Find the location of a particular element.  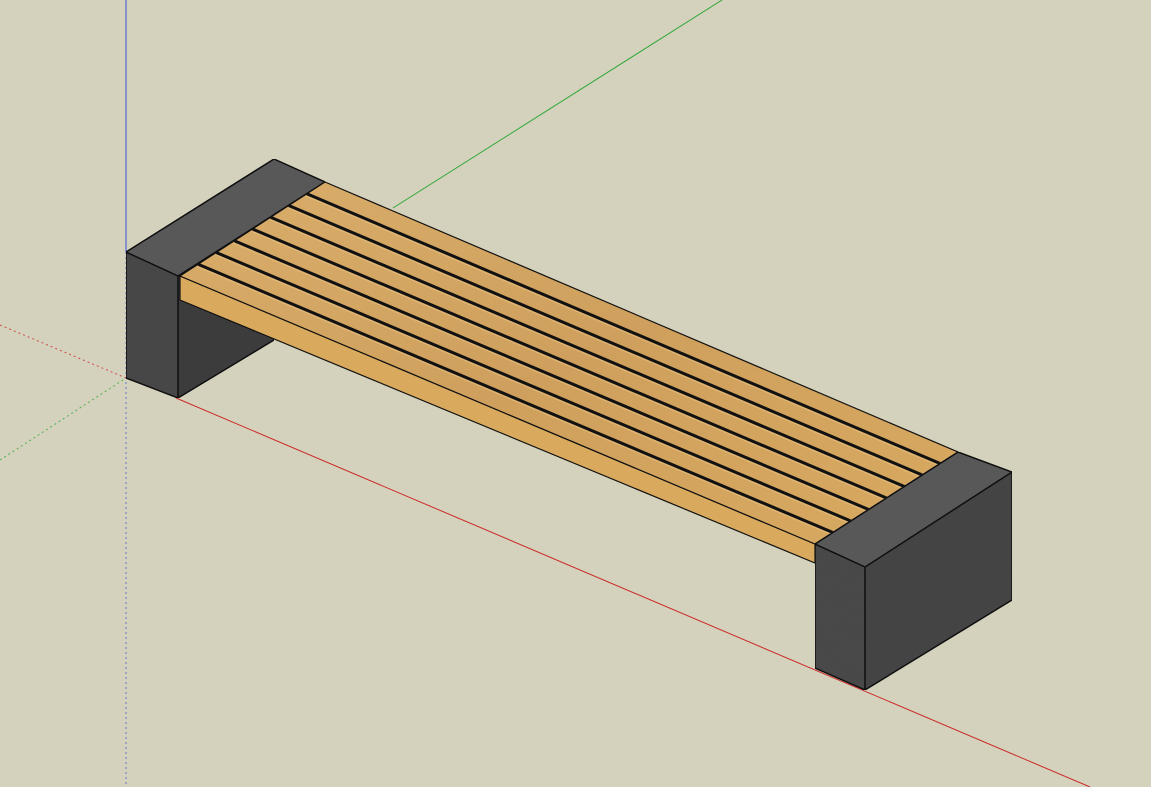

right-support-front is located at coordinates (840, 617).